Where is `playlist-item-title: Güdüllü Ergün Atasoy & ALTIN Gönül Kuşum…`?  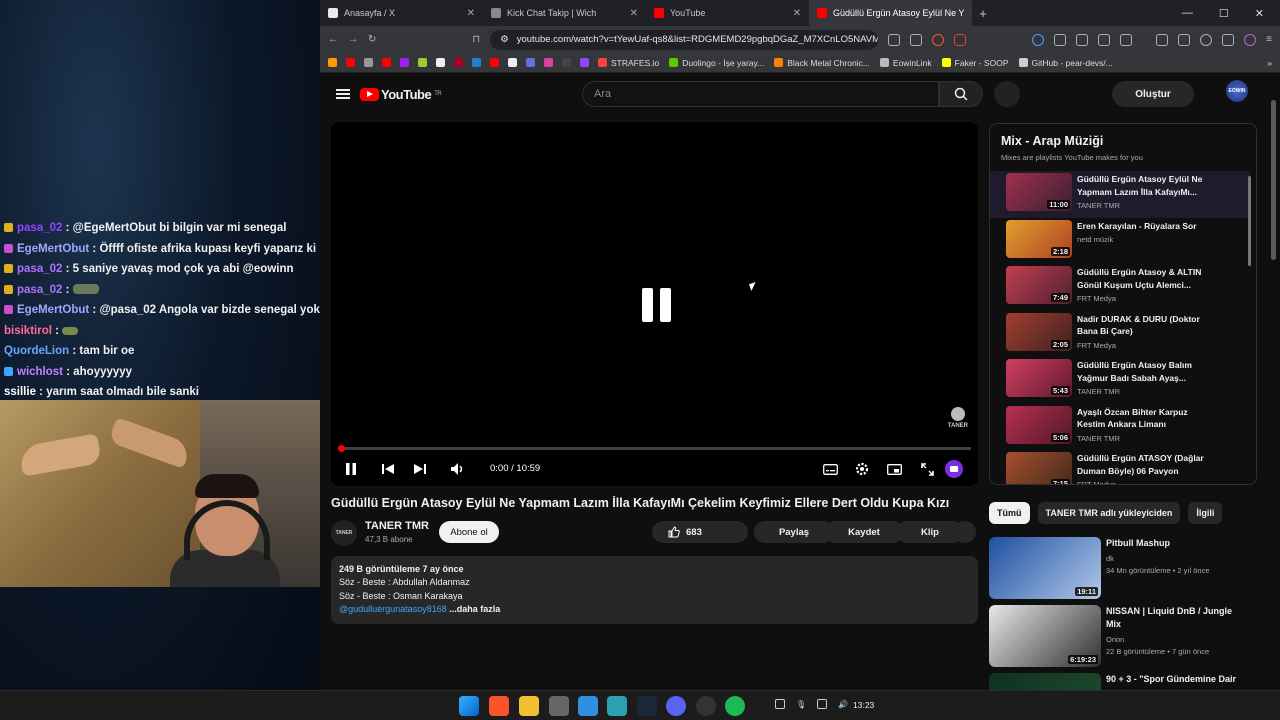
playlist-item-title: Güdüllü Ergün Atasoy & ALTIN Gönül Kuşum… is located at coordinates (1147, 278).